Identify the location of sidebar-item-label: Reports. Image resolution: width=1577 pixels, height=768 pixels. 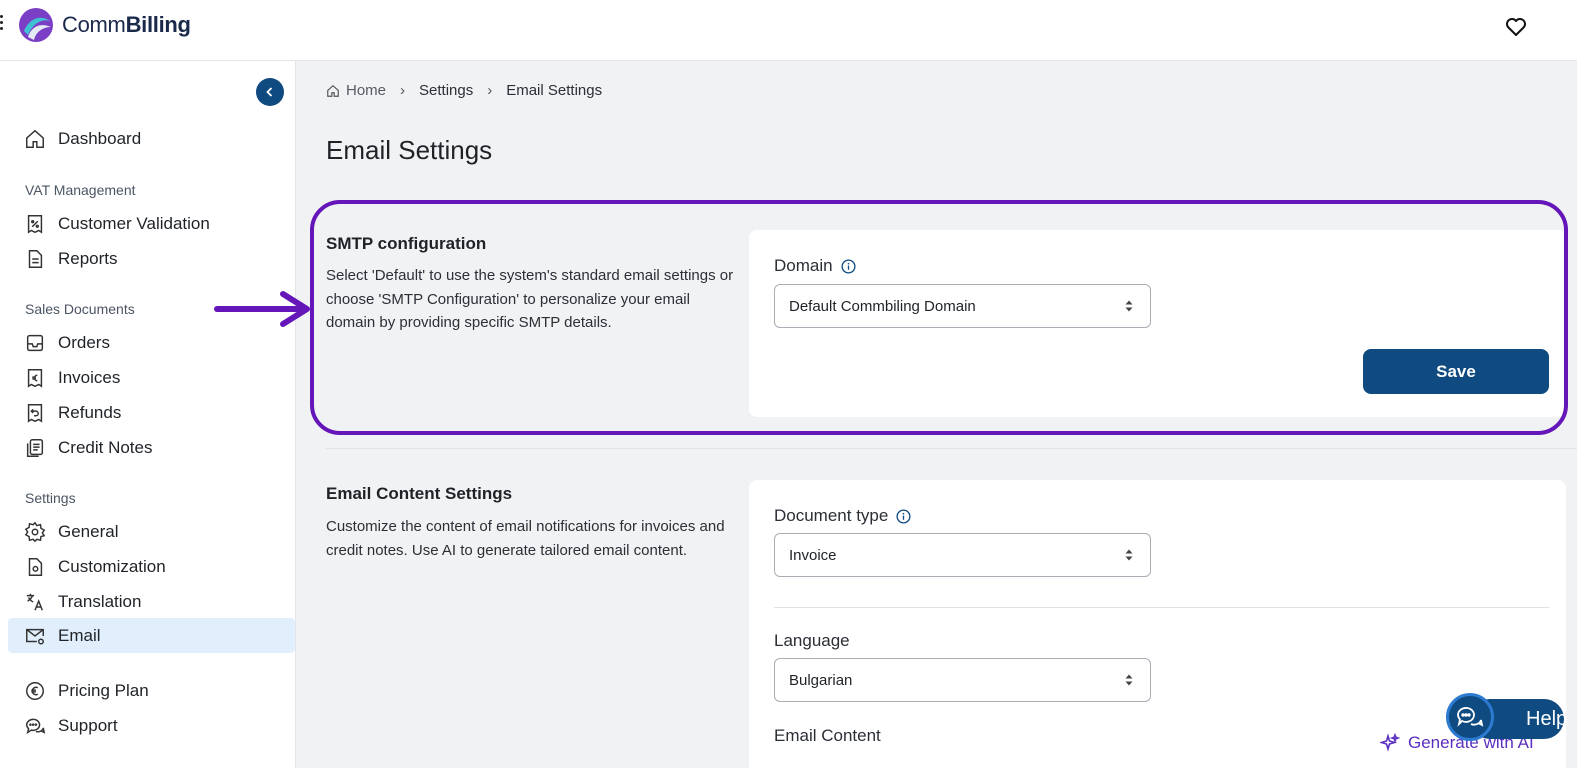
(88, 258).